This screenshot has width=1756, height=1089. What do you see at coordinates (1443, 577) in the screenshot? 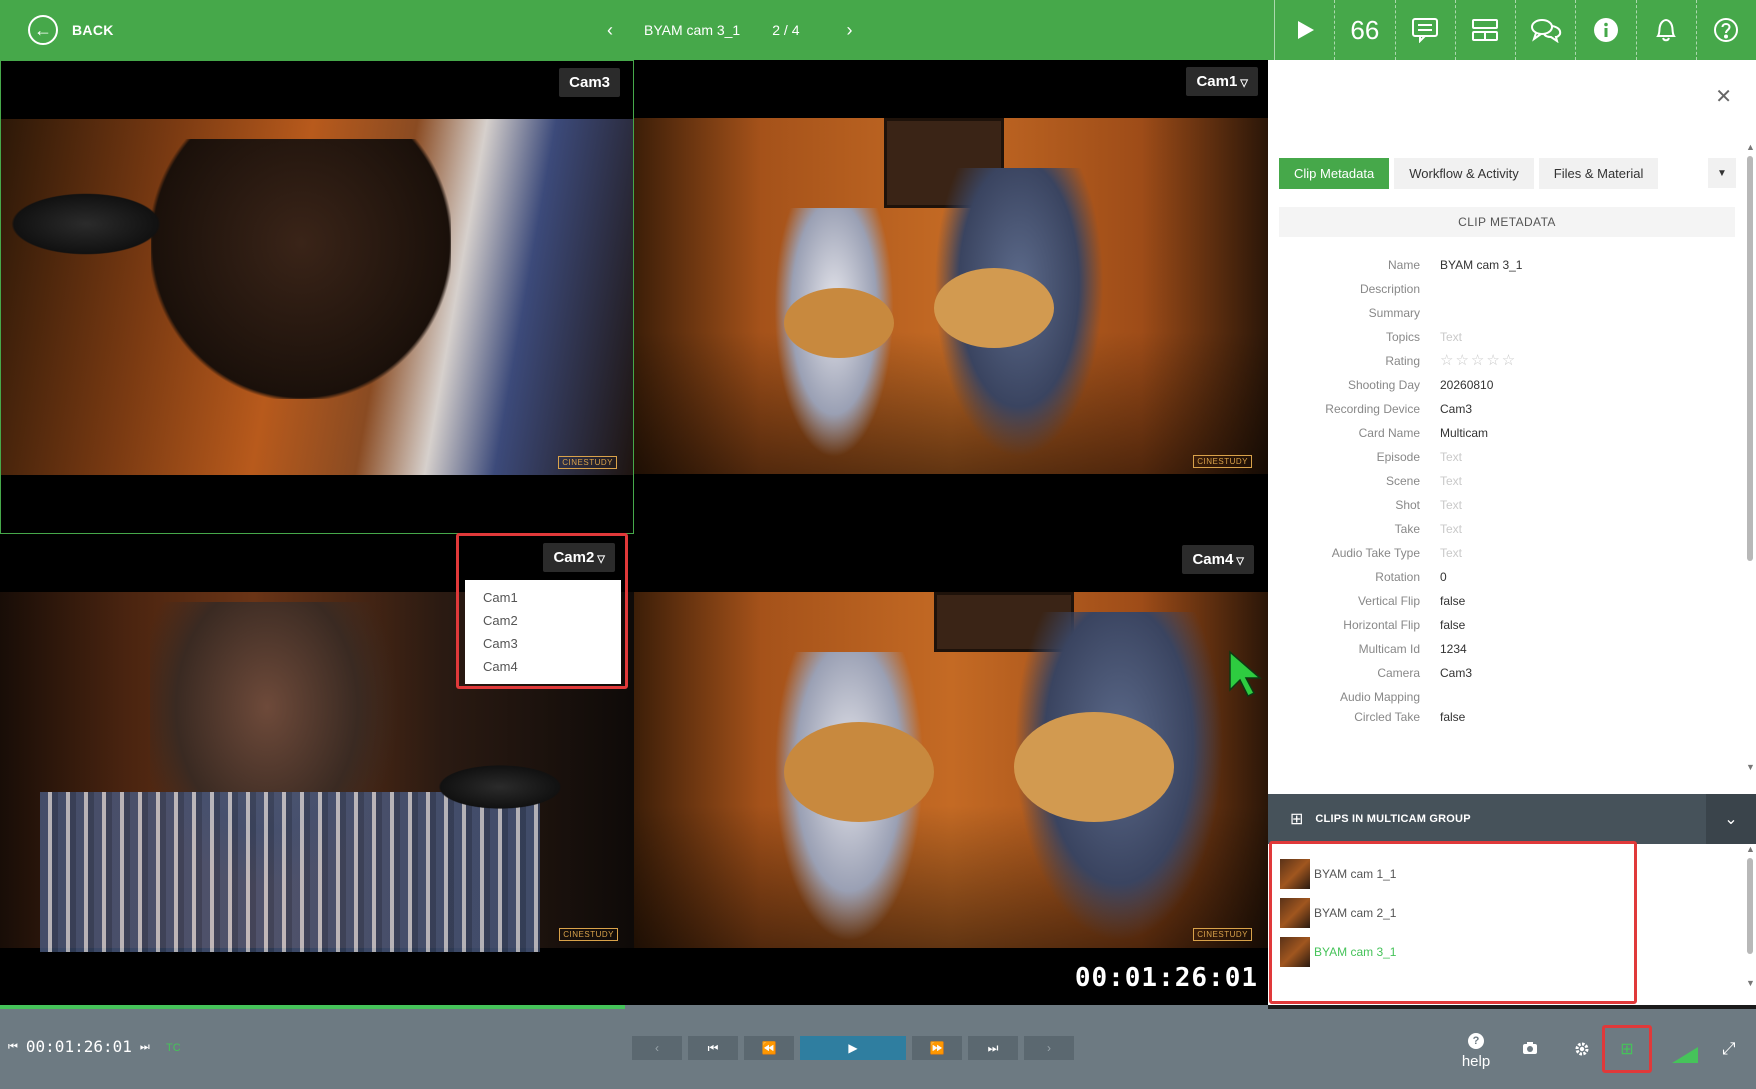
I see `metadata-value: 0` at bounding box center [1443, 577].